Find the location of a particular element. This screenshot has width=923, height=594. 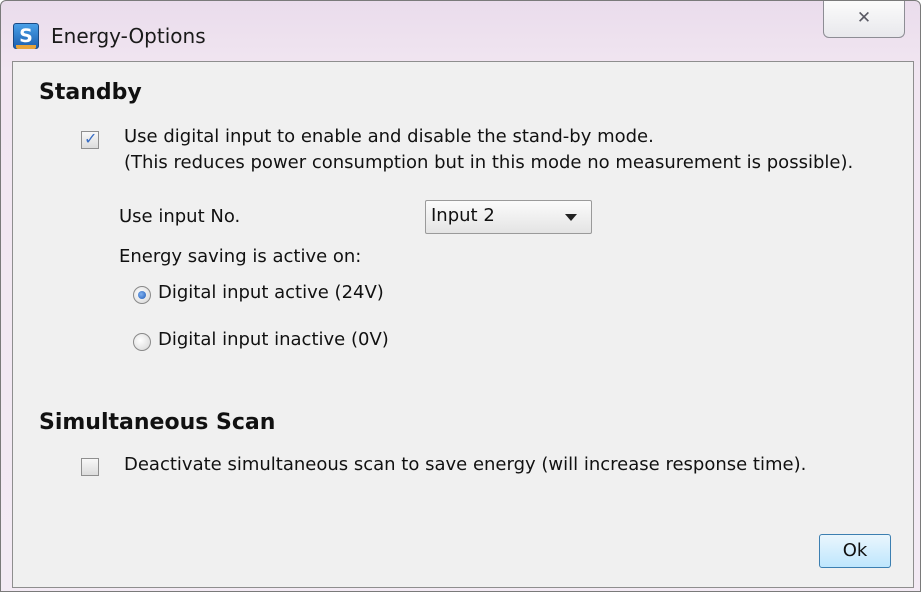

input-number-select: Input 2 is located at coordinates (508, 217).